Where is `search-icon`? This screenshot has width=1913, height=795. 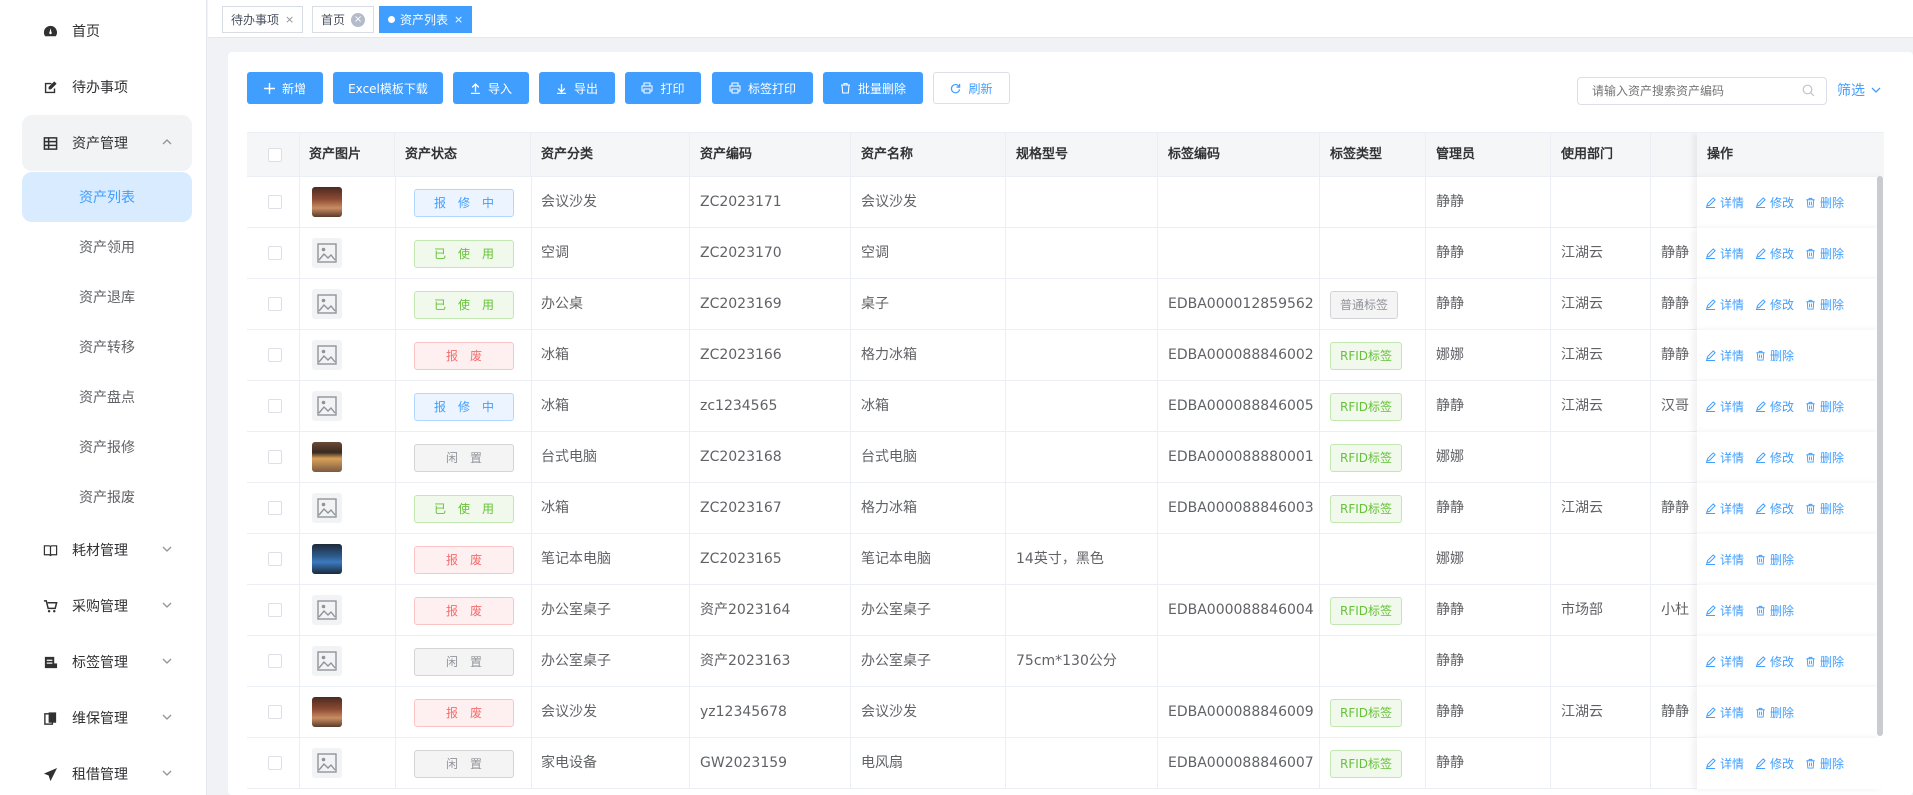
search-icon is located at coordinates (1808, 92).